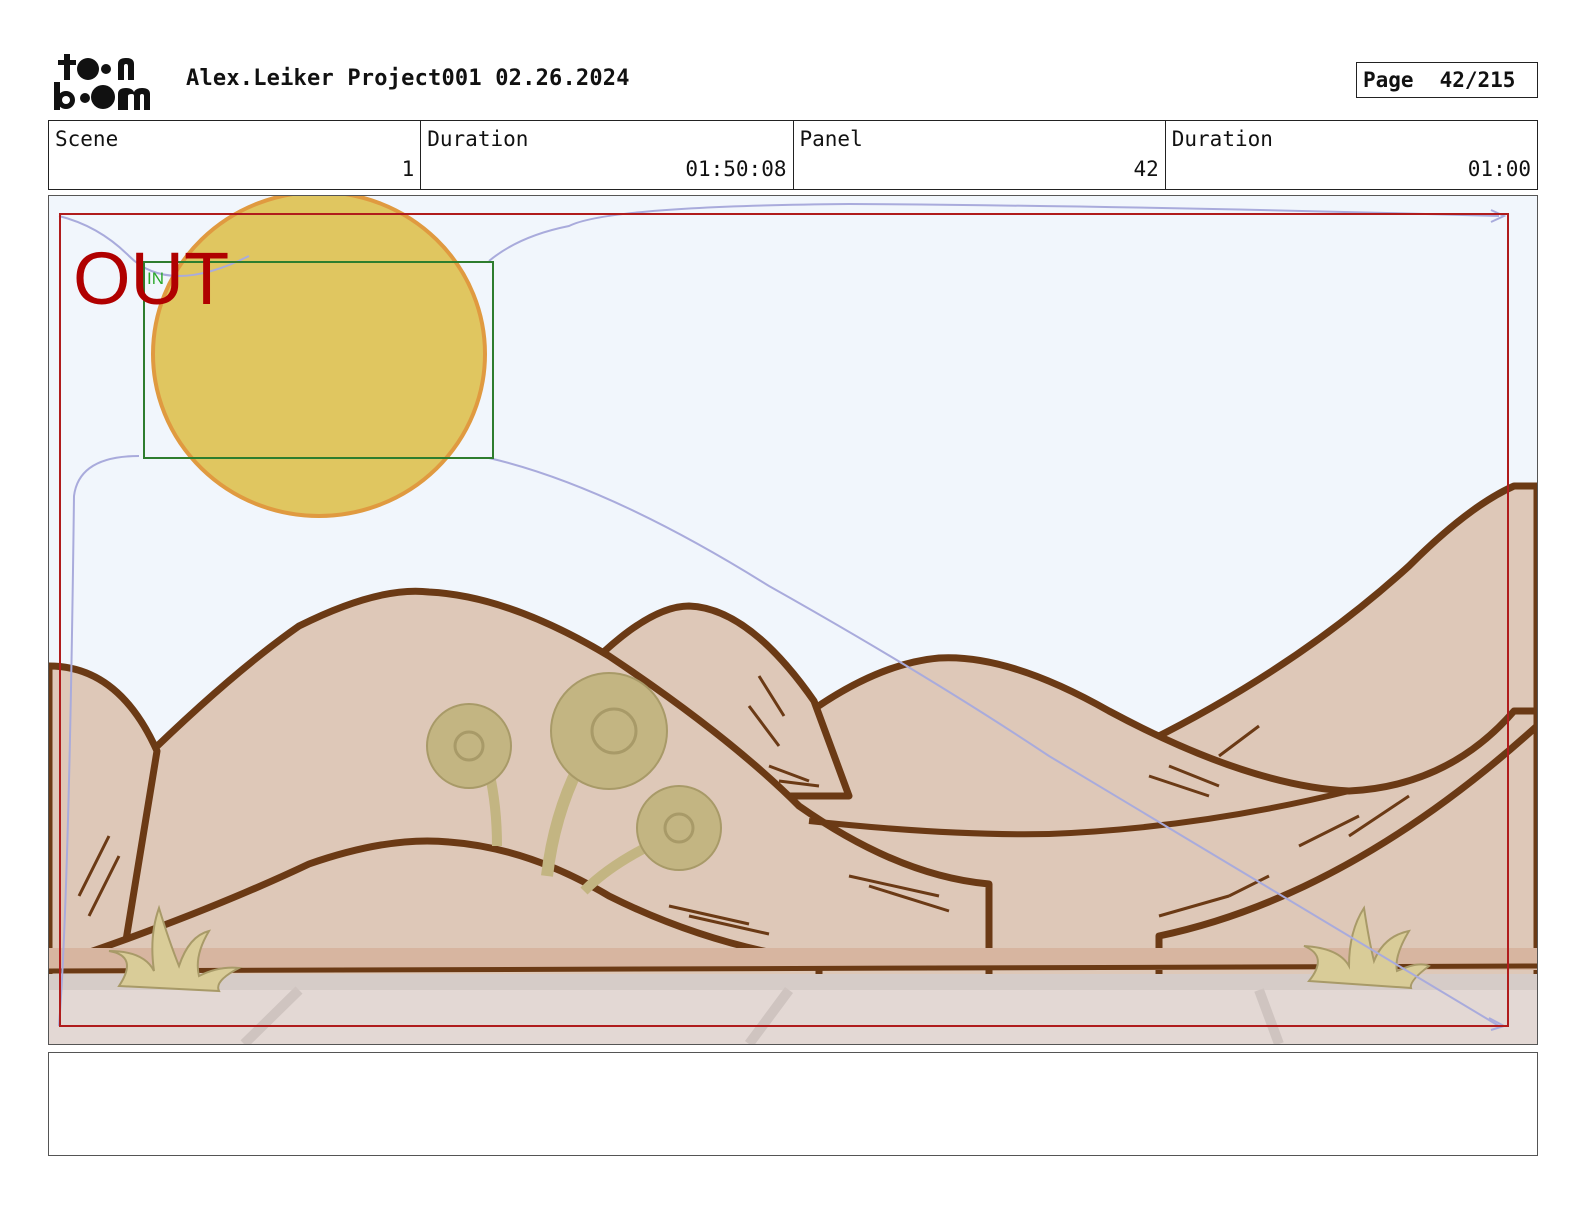 This screenshot has height=1224, width=1584. What do you see at coordinates (235, 155) in the screenshot?
I see `scene-cell: Scene 1` at bounding box center [235, 155].